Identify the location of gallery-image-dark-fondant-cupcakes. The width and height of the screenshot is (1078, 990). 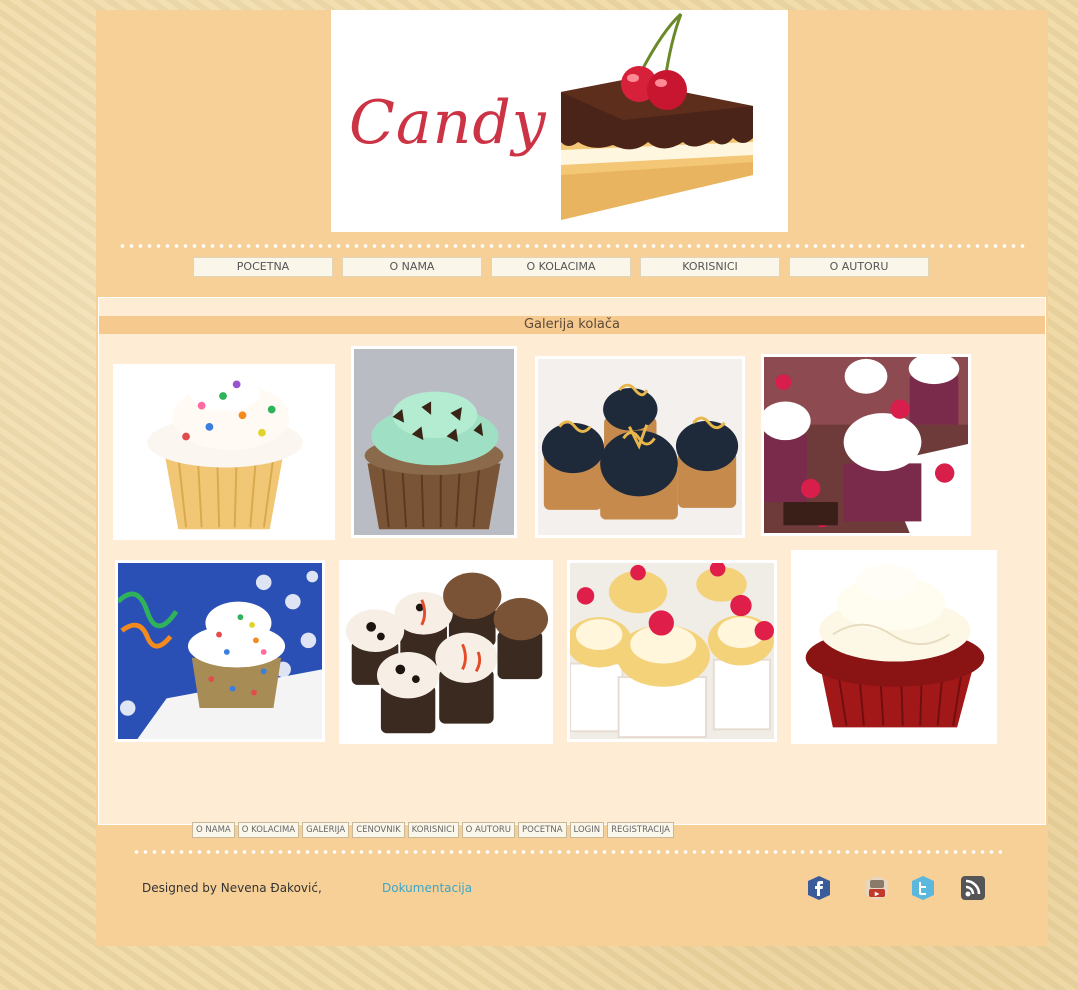
(640, 447).